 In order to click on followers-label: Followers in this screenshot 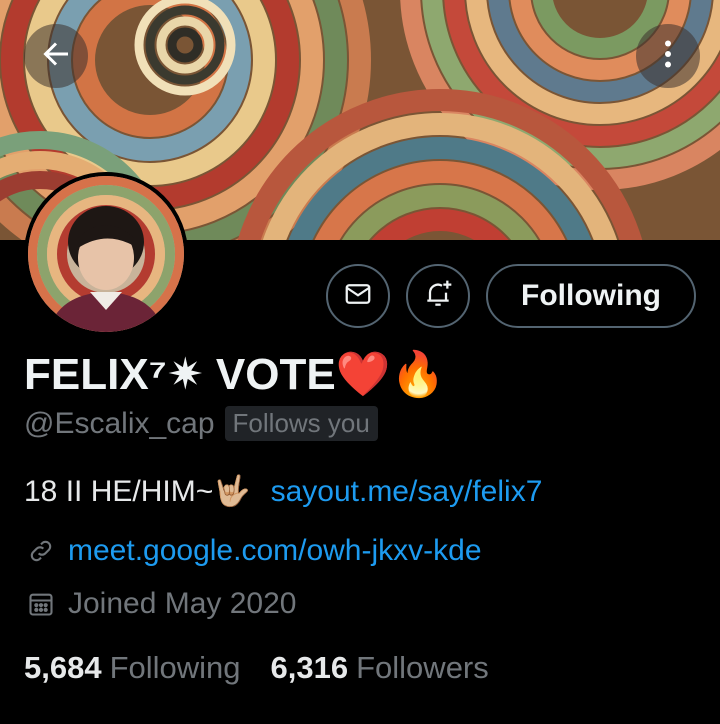, I will do `click(422, 667)`.